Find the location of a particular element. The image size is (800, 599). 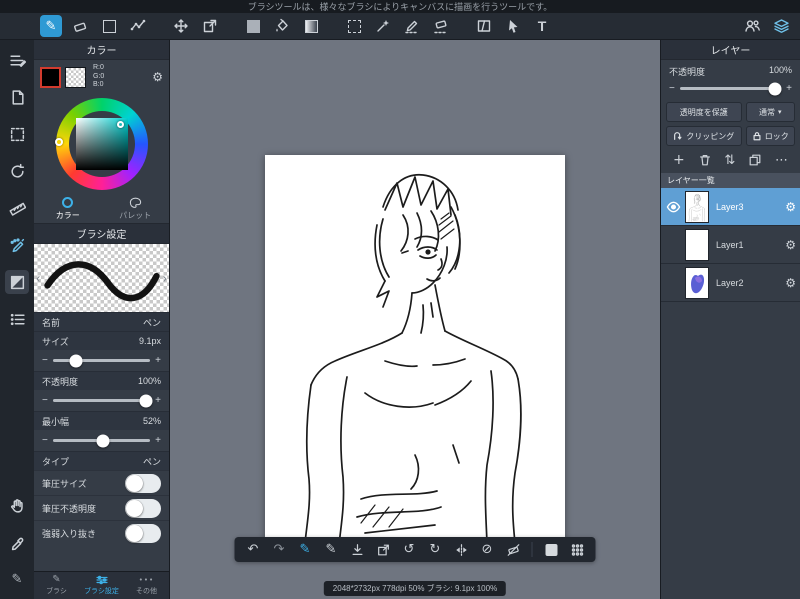

duplicate-layer-button is located at coordinates (755, 160).